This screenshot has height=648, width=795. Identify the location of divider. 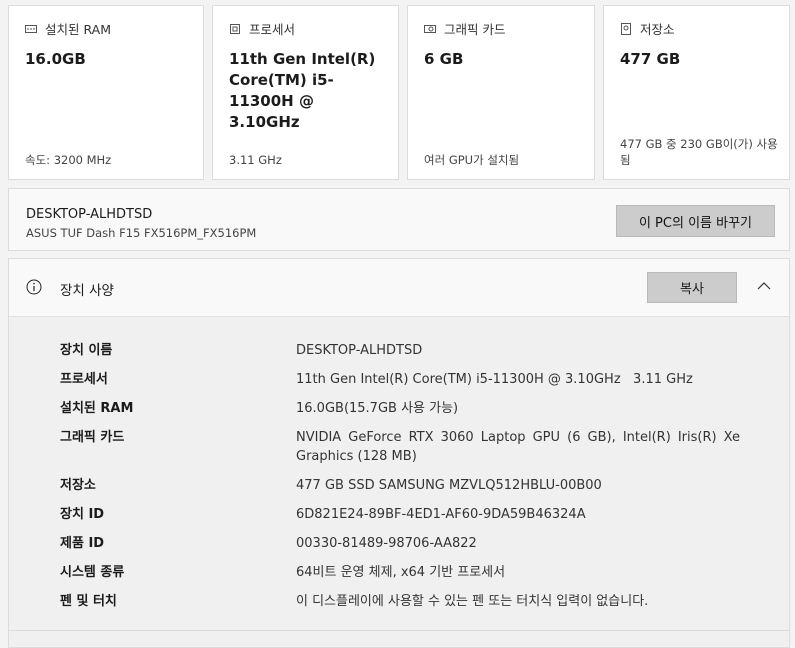
(399, 630).